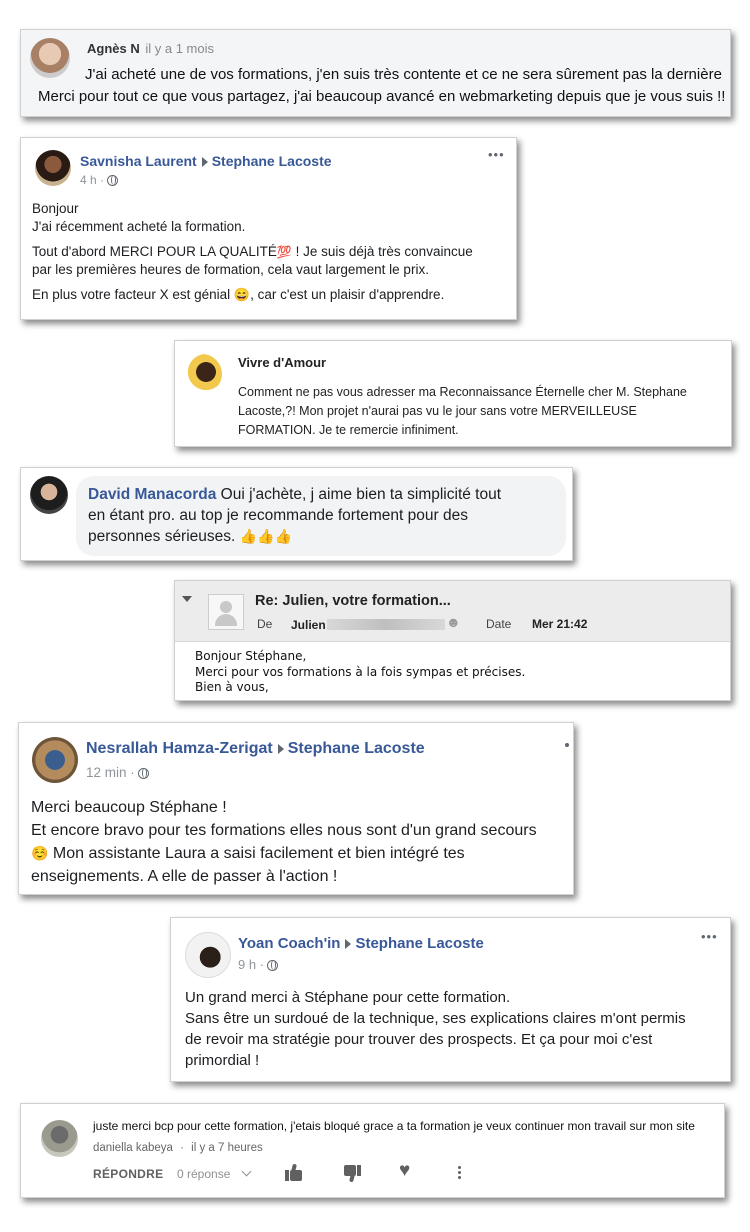  Describe the element at coordinates (282, 362) in the screenshot. I see `author-name: Vivre d'Amour` at that location.